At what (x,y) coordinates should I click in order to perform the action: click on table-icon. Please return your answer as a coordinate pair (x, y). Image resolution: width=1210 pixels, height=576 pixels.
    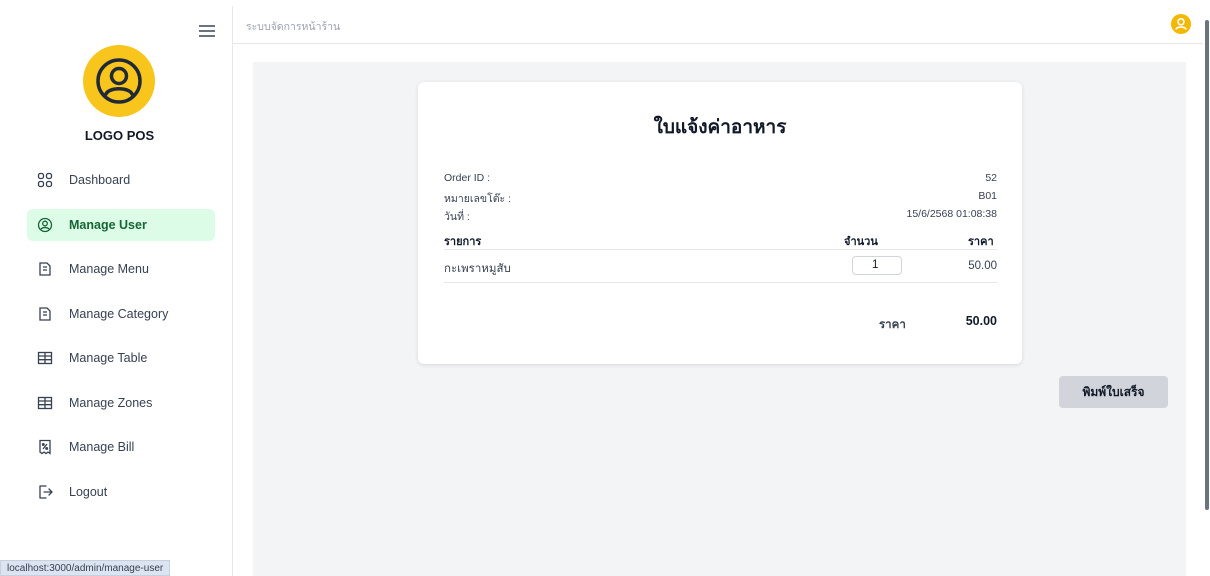
    Looking at the image, I should click on (45, 358).